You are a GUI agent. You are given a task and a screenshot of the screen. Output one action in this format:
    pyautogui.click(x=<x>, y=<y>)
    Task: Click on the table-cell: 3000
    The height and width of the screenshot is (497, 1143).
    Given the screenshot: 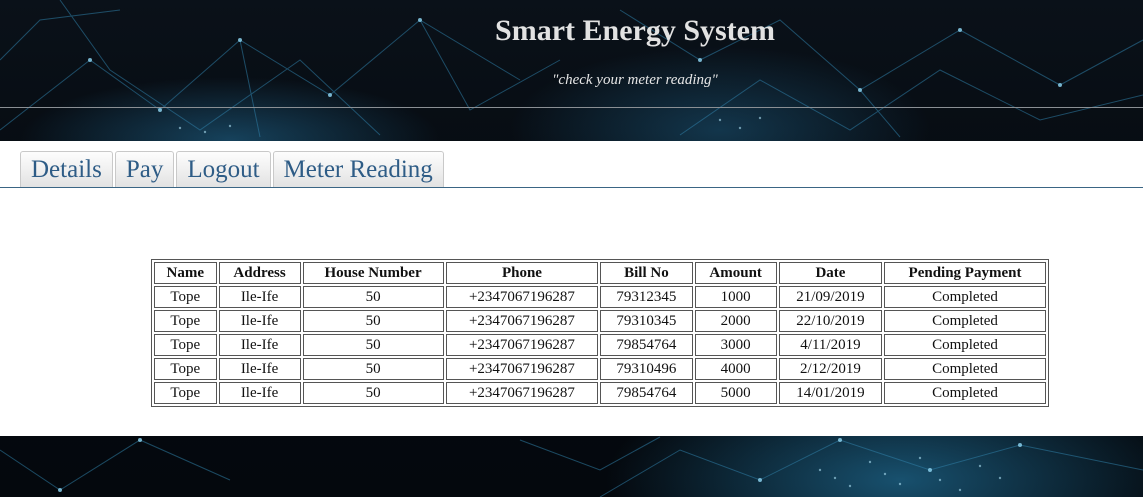 What is the action you would take?
    pyautogui.click(x=735, y=345)
    